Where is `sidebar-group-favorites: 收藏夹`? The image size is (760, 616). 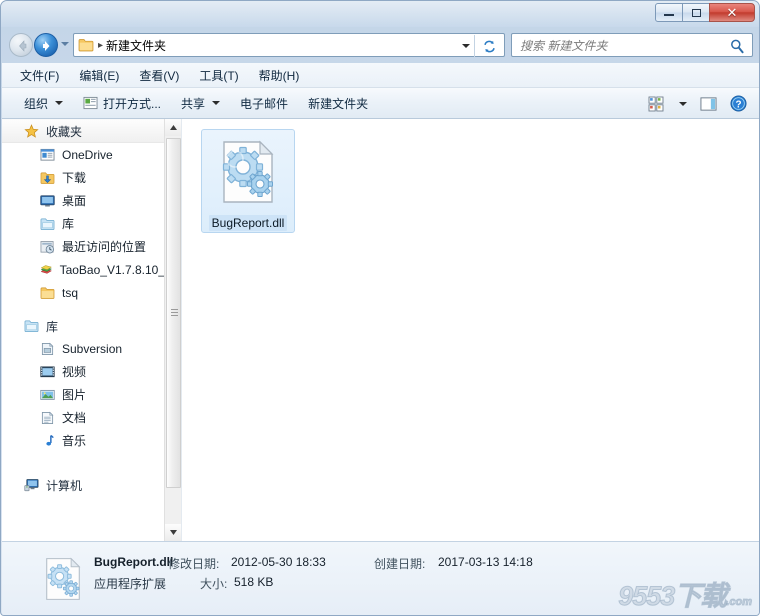 sidebar-group-favorites: 收藏夹 is located at coordinates (83, 131).